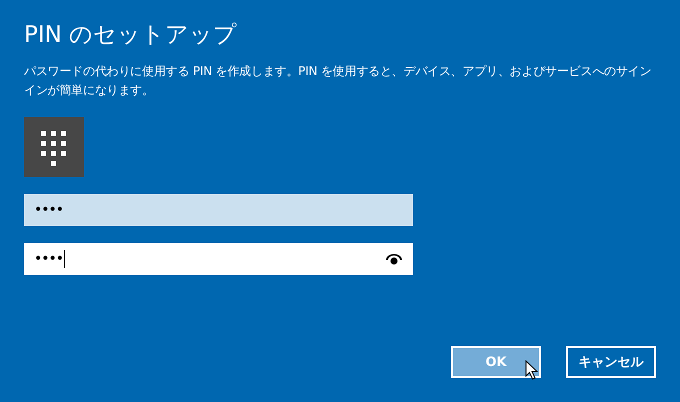  I want to click on cancel-button: キャンセル, so click(611, 362).